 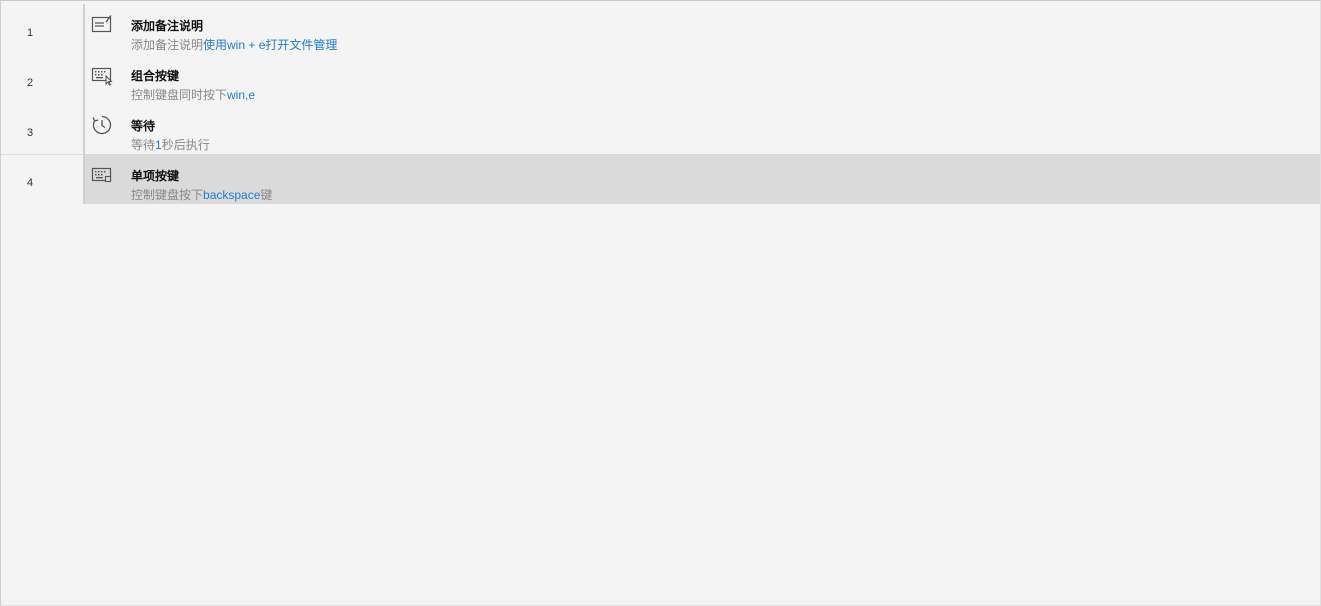 What do you see at coordinates (155, 76) in the screenshot?
I see `step-title: 组合按键` at bounding box center [155, 76].